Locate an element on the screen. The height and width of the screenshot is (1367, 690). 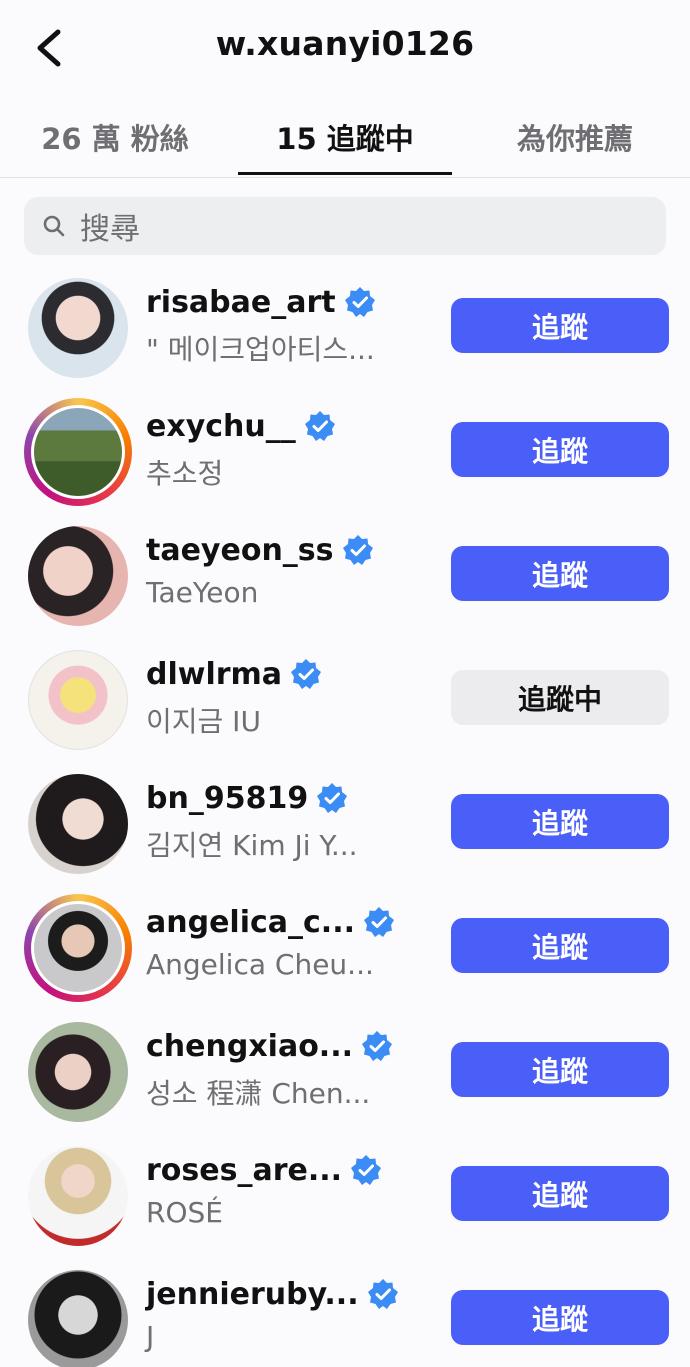
active-tab-indicator is located at coordinates (345, 173).